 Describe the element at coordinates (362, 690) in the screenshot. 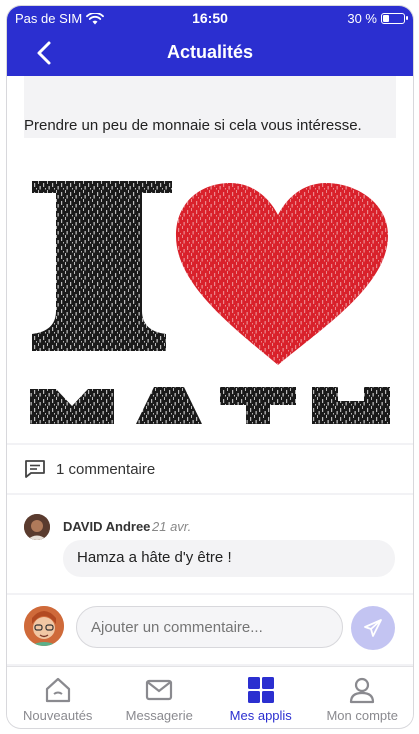

I see `user-icon` at that location.